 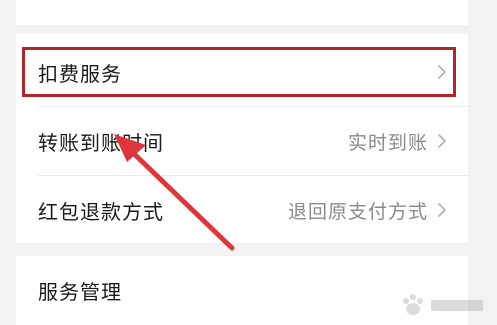 I want to click on top-section-strip, so click(x=242, y=12).